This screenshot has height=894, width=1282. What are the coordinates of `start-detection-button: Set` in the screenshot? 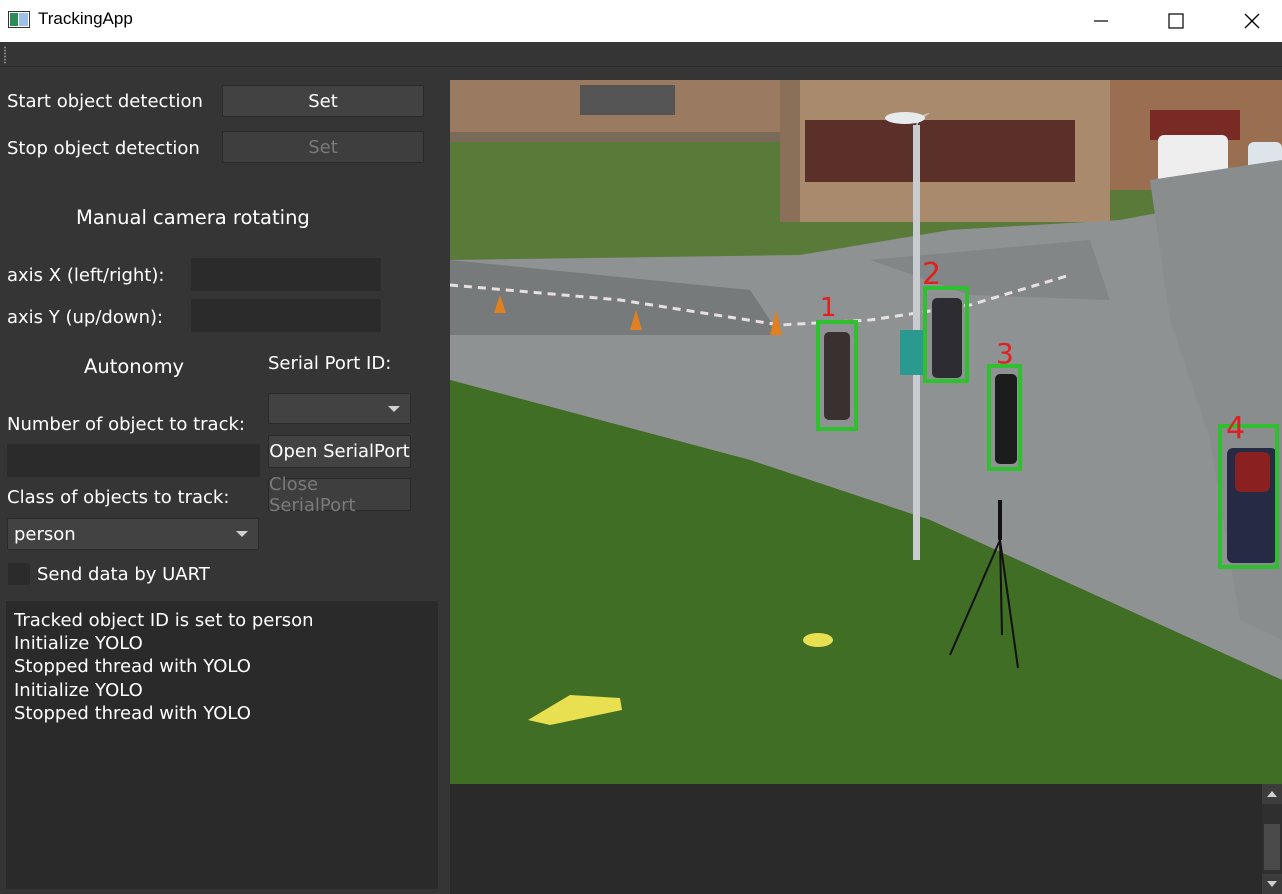 It's located at (323, 101).